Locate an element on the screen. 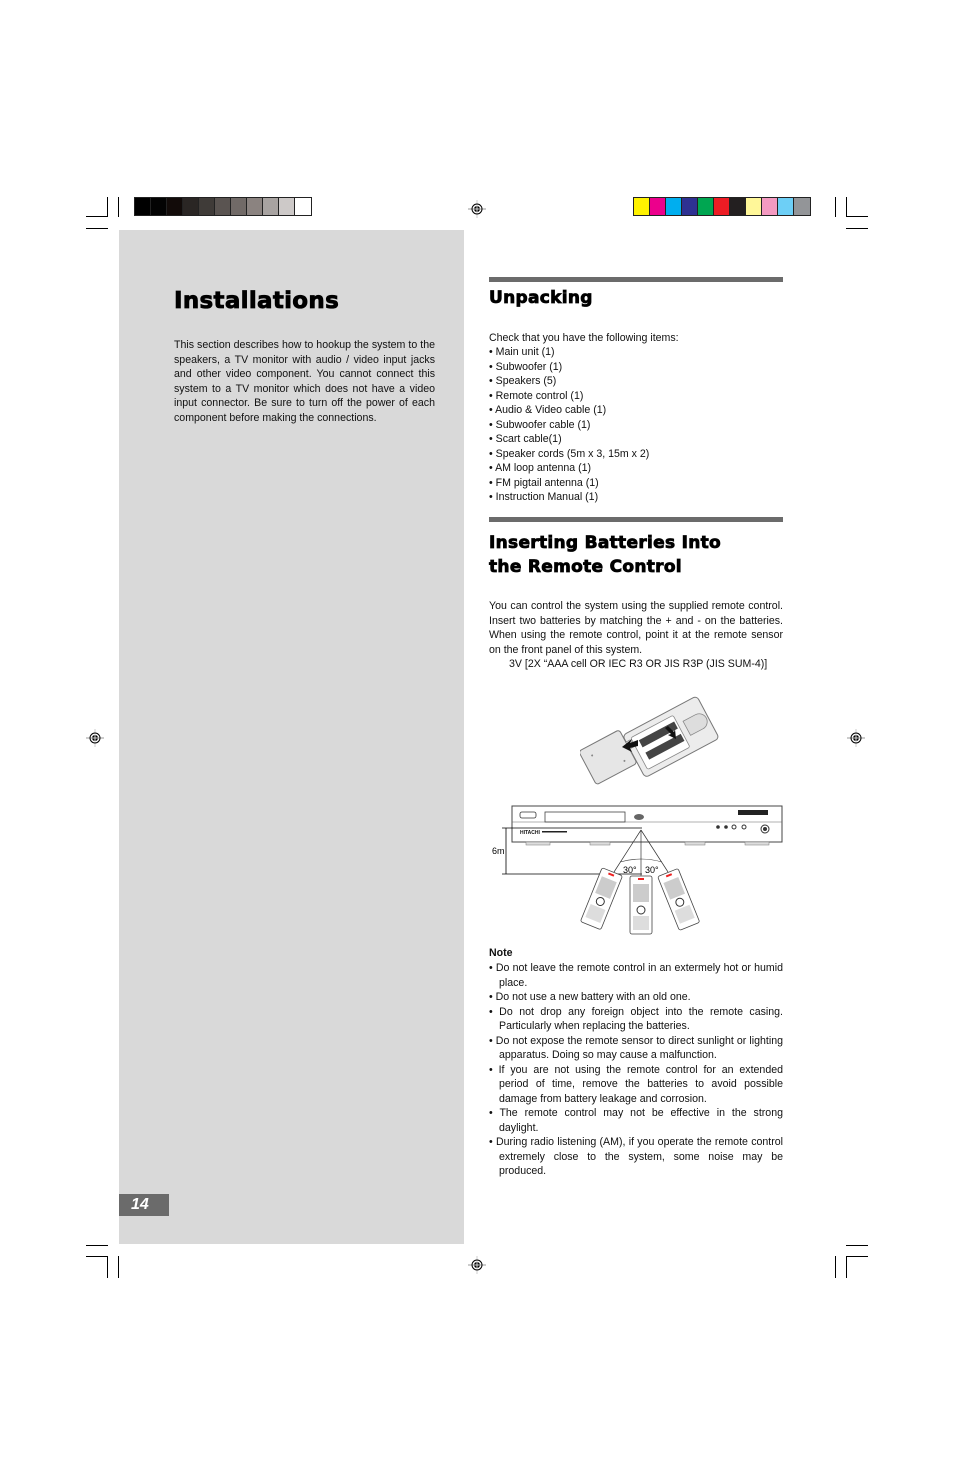 The width and height of the screenshot is (954, 1475). note-heading: Note is located at coordinates (501, 953).